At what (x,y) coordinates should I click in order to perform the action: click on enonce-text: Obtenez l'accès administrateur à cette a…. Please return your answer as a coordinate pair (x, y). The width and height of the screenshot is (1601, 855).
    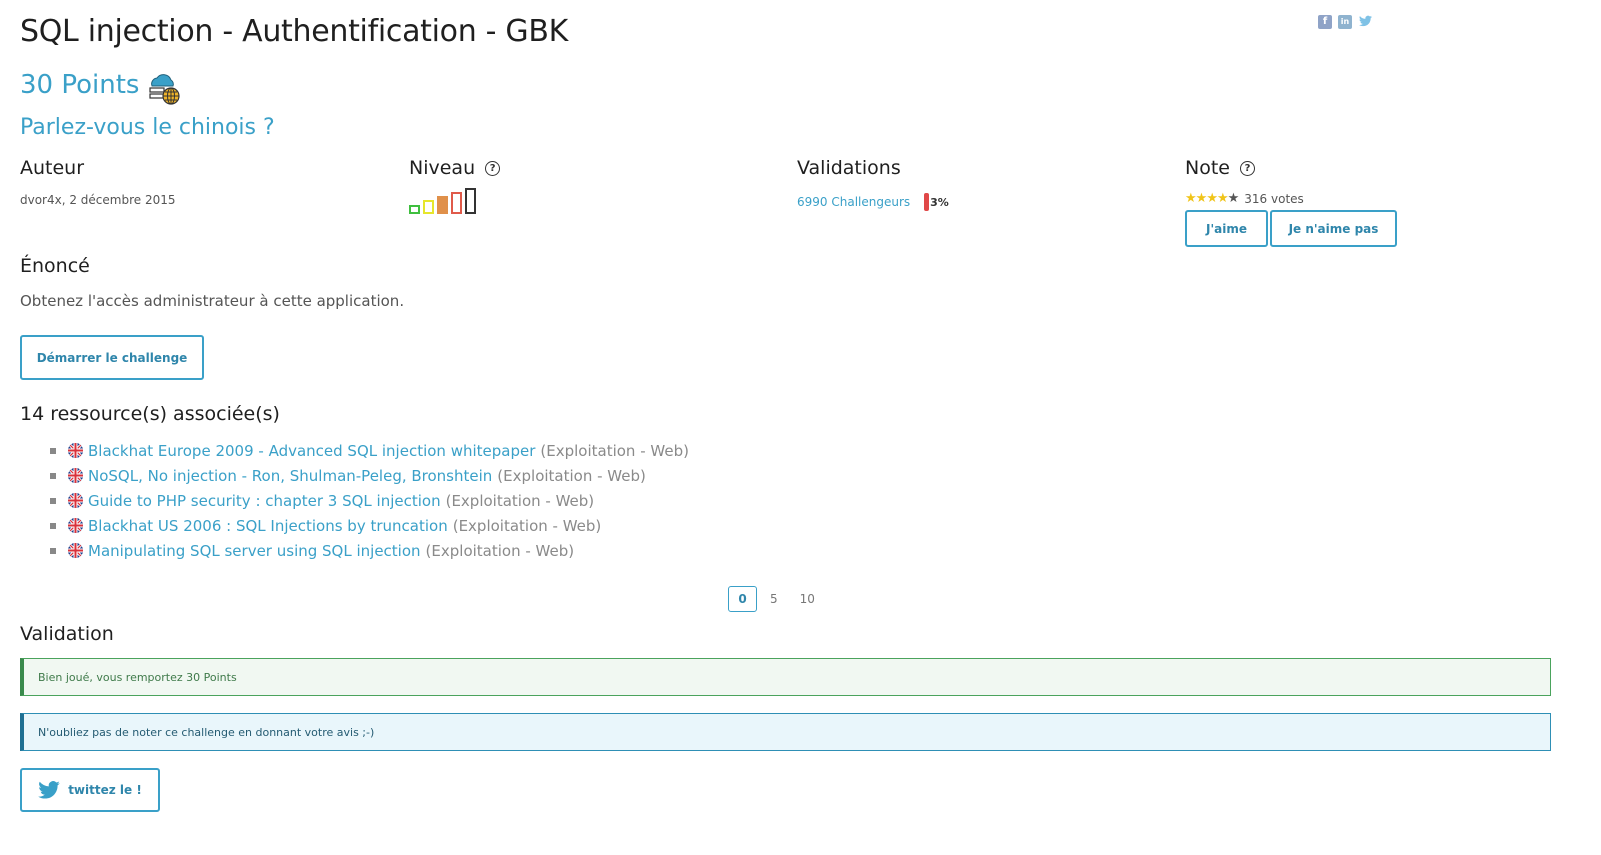
    Looking at the image, I should click on (212, 301).